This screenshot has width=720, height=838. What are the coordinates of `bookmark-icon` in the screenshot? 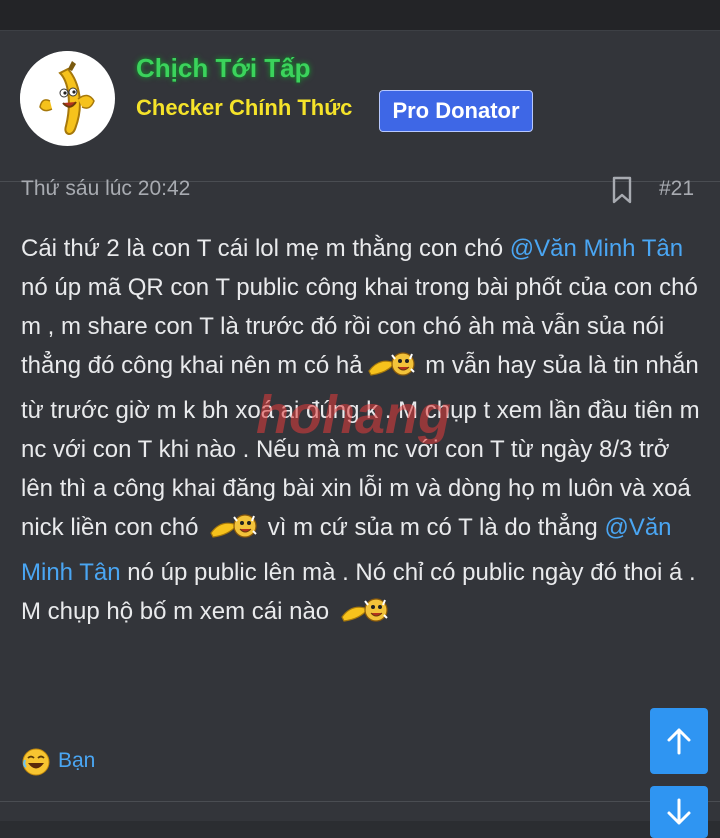 It's located at (622, 192).